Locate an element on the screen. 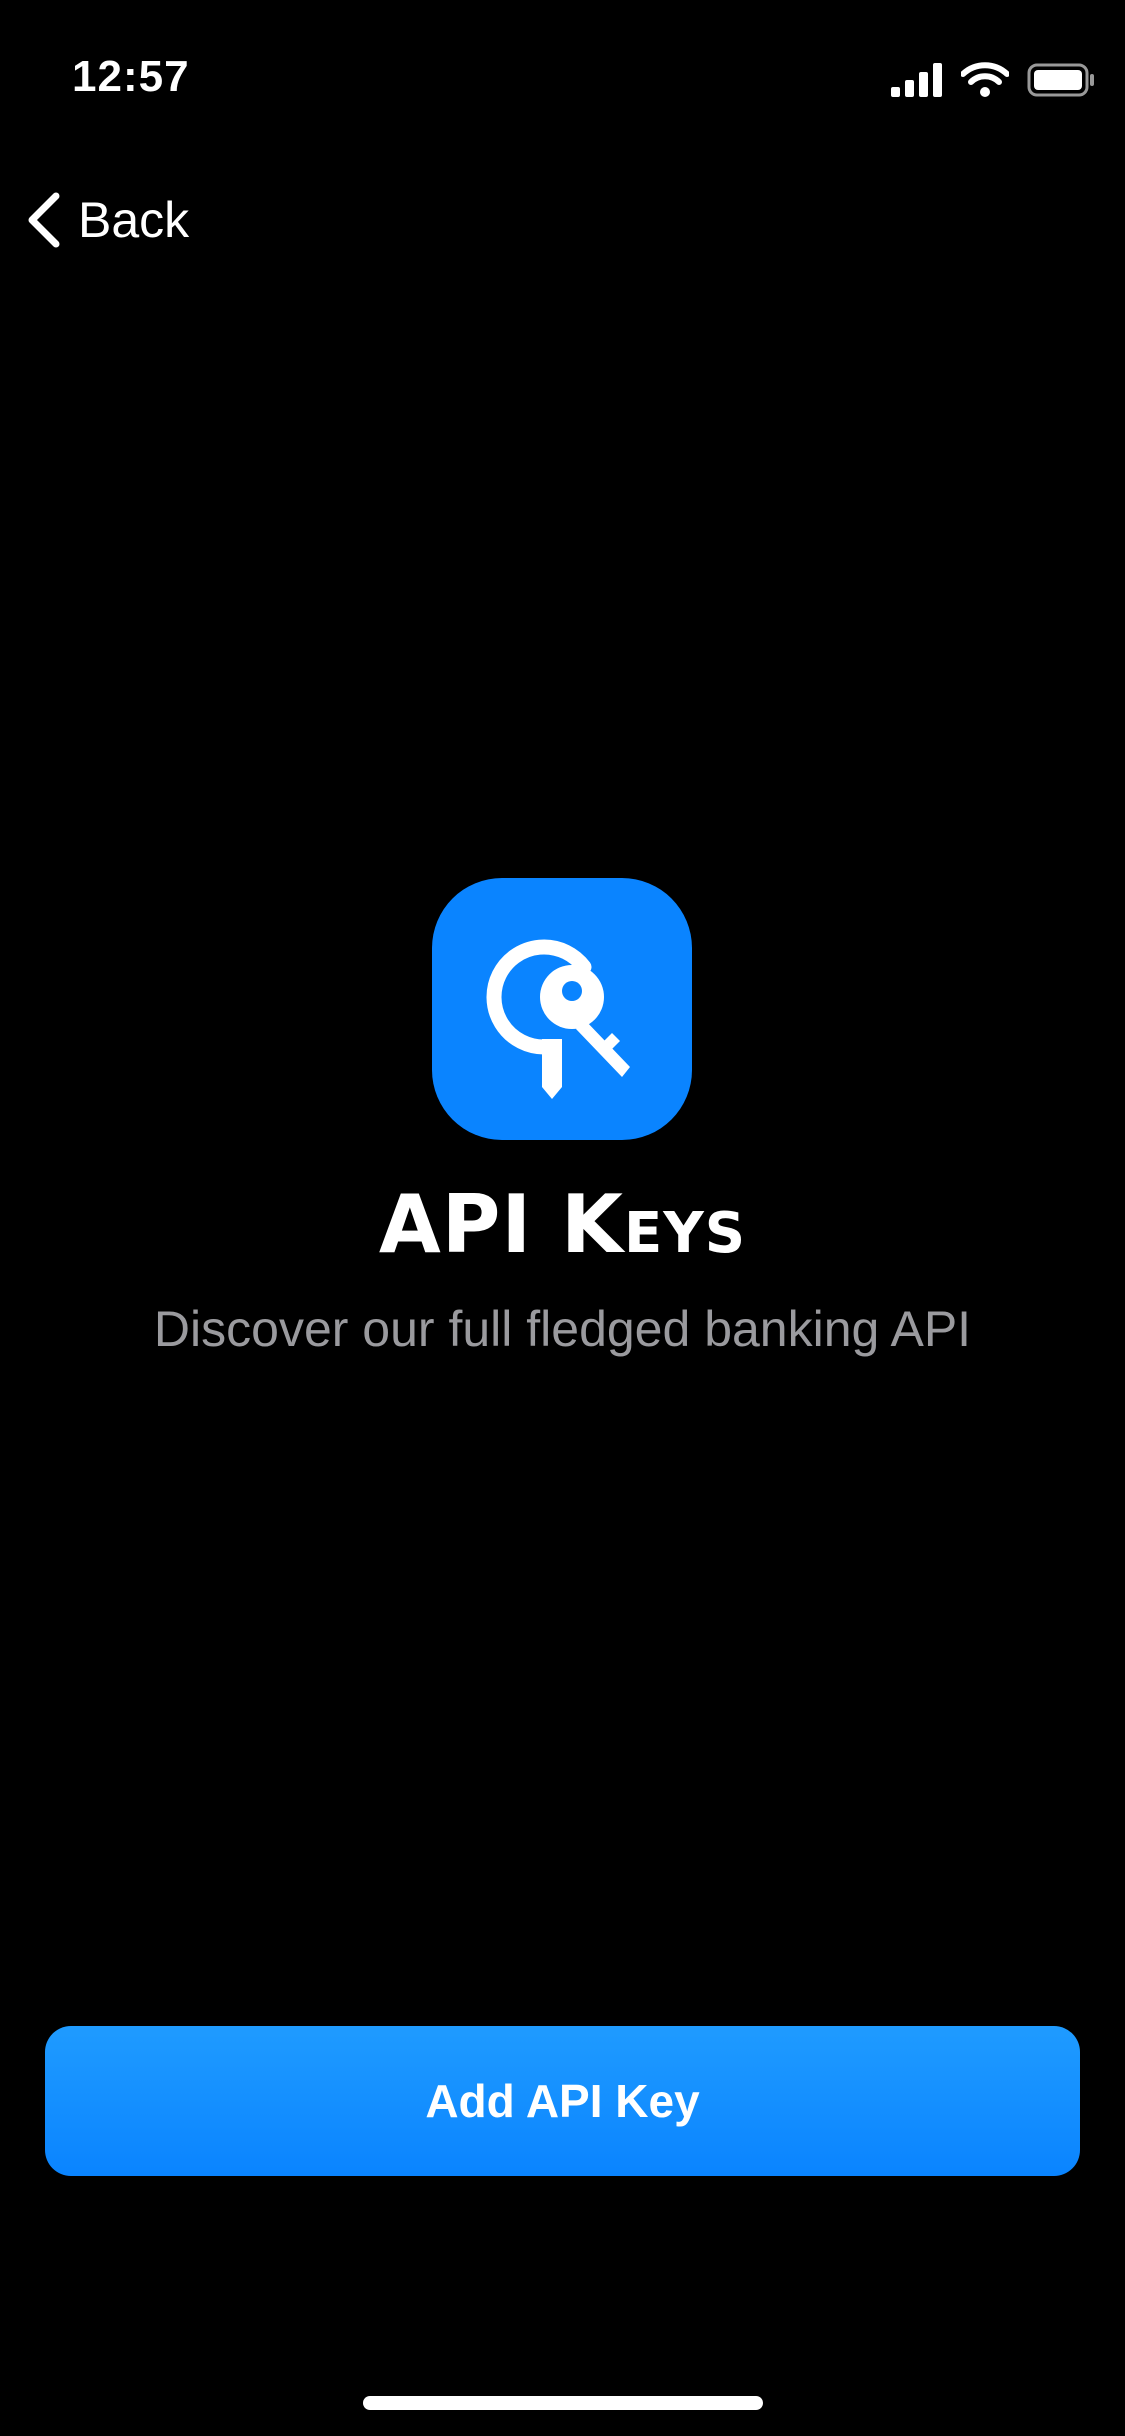 This screenshot has height=2436, width=1125. chevron-left-icon is located at coordinates (44, 220).